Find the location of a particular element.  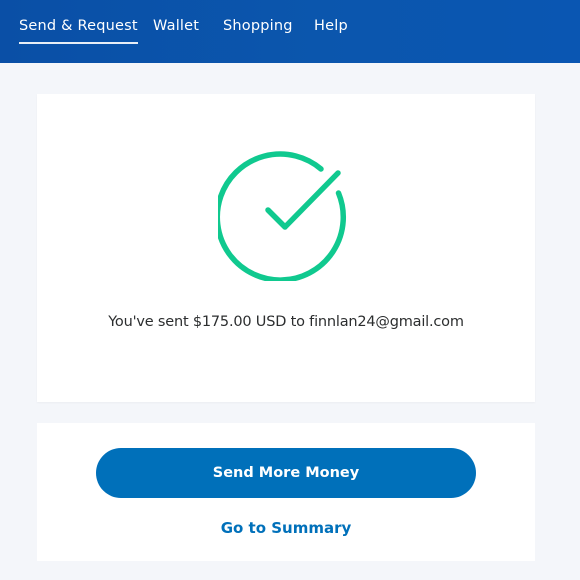

nav-tab-wallet: Wallet is located at coordinates (176, 26).